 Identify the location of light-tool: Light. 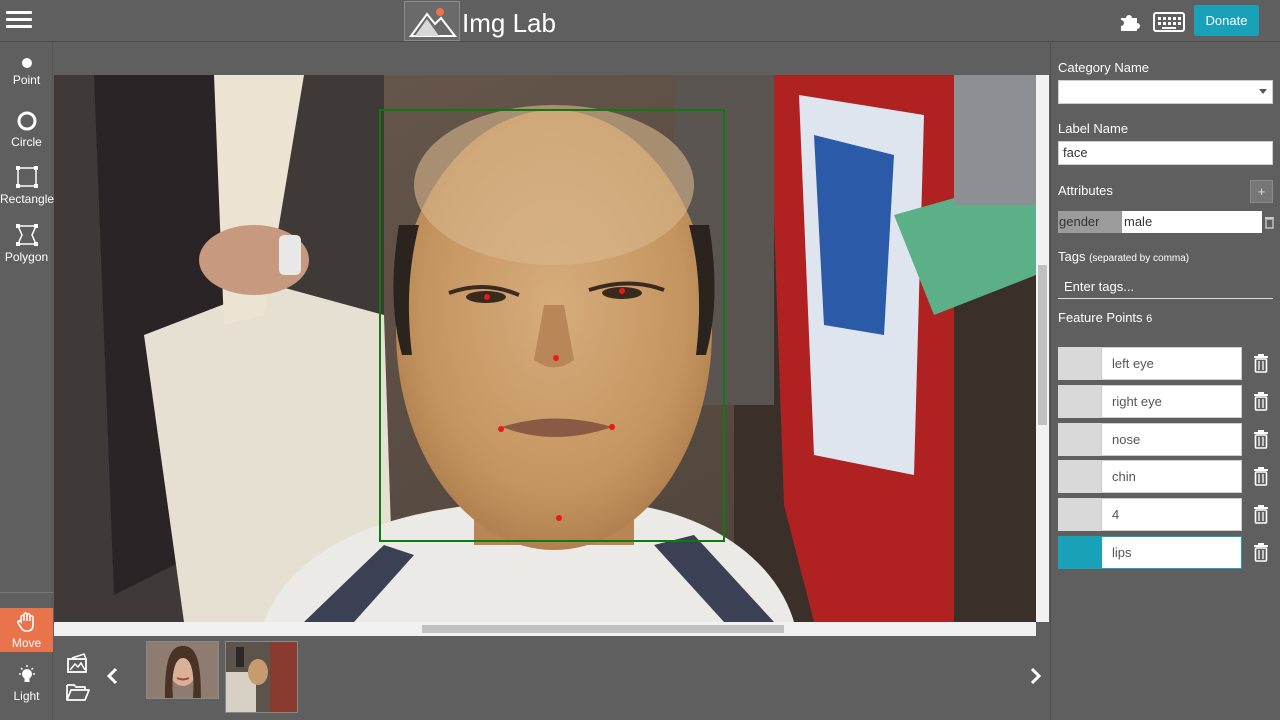
(26, 686).